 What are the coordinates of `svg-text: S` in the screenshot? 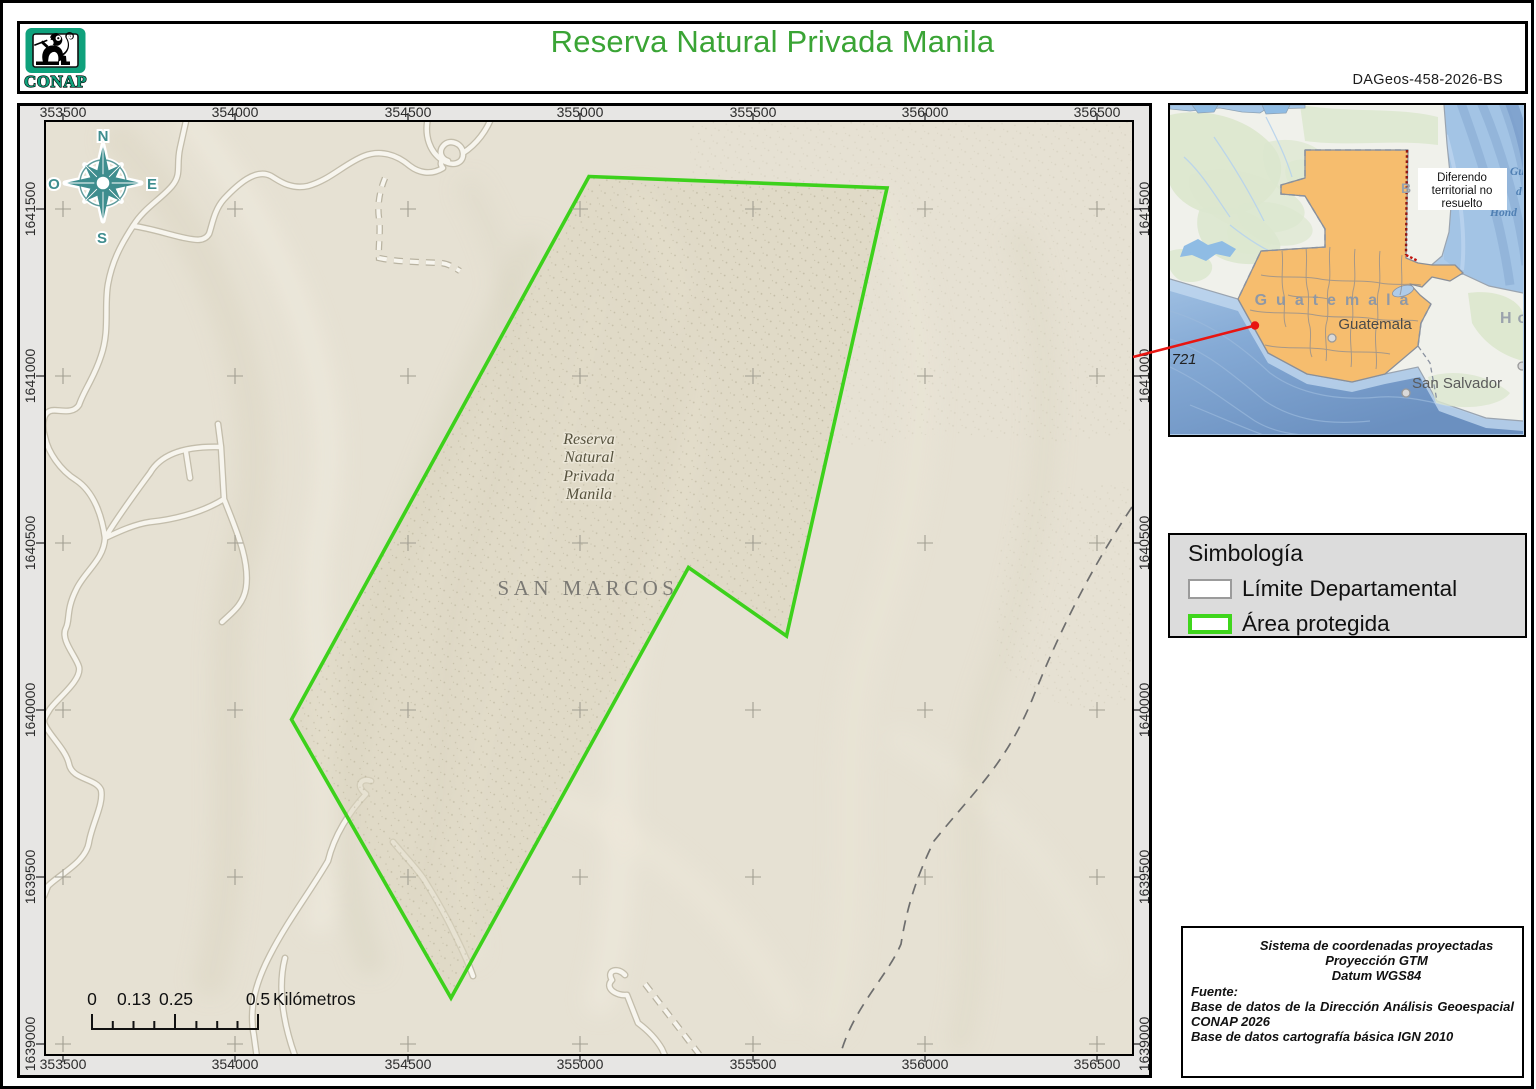 It's located at (102, 238).